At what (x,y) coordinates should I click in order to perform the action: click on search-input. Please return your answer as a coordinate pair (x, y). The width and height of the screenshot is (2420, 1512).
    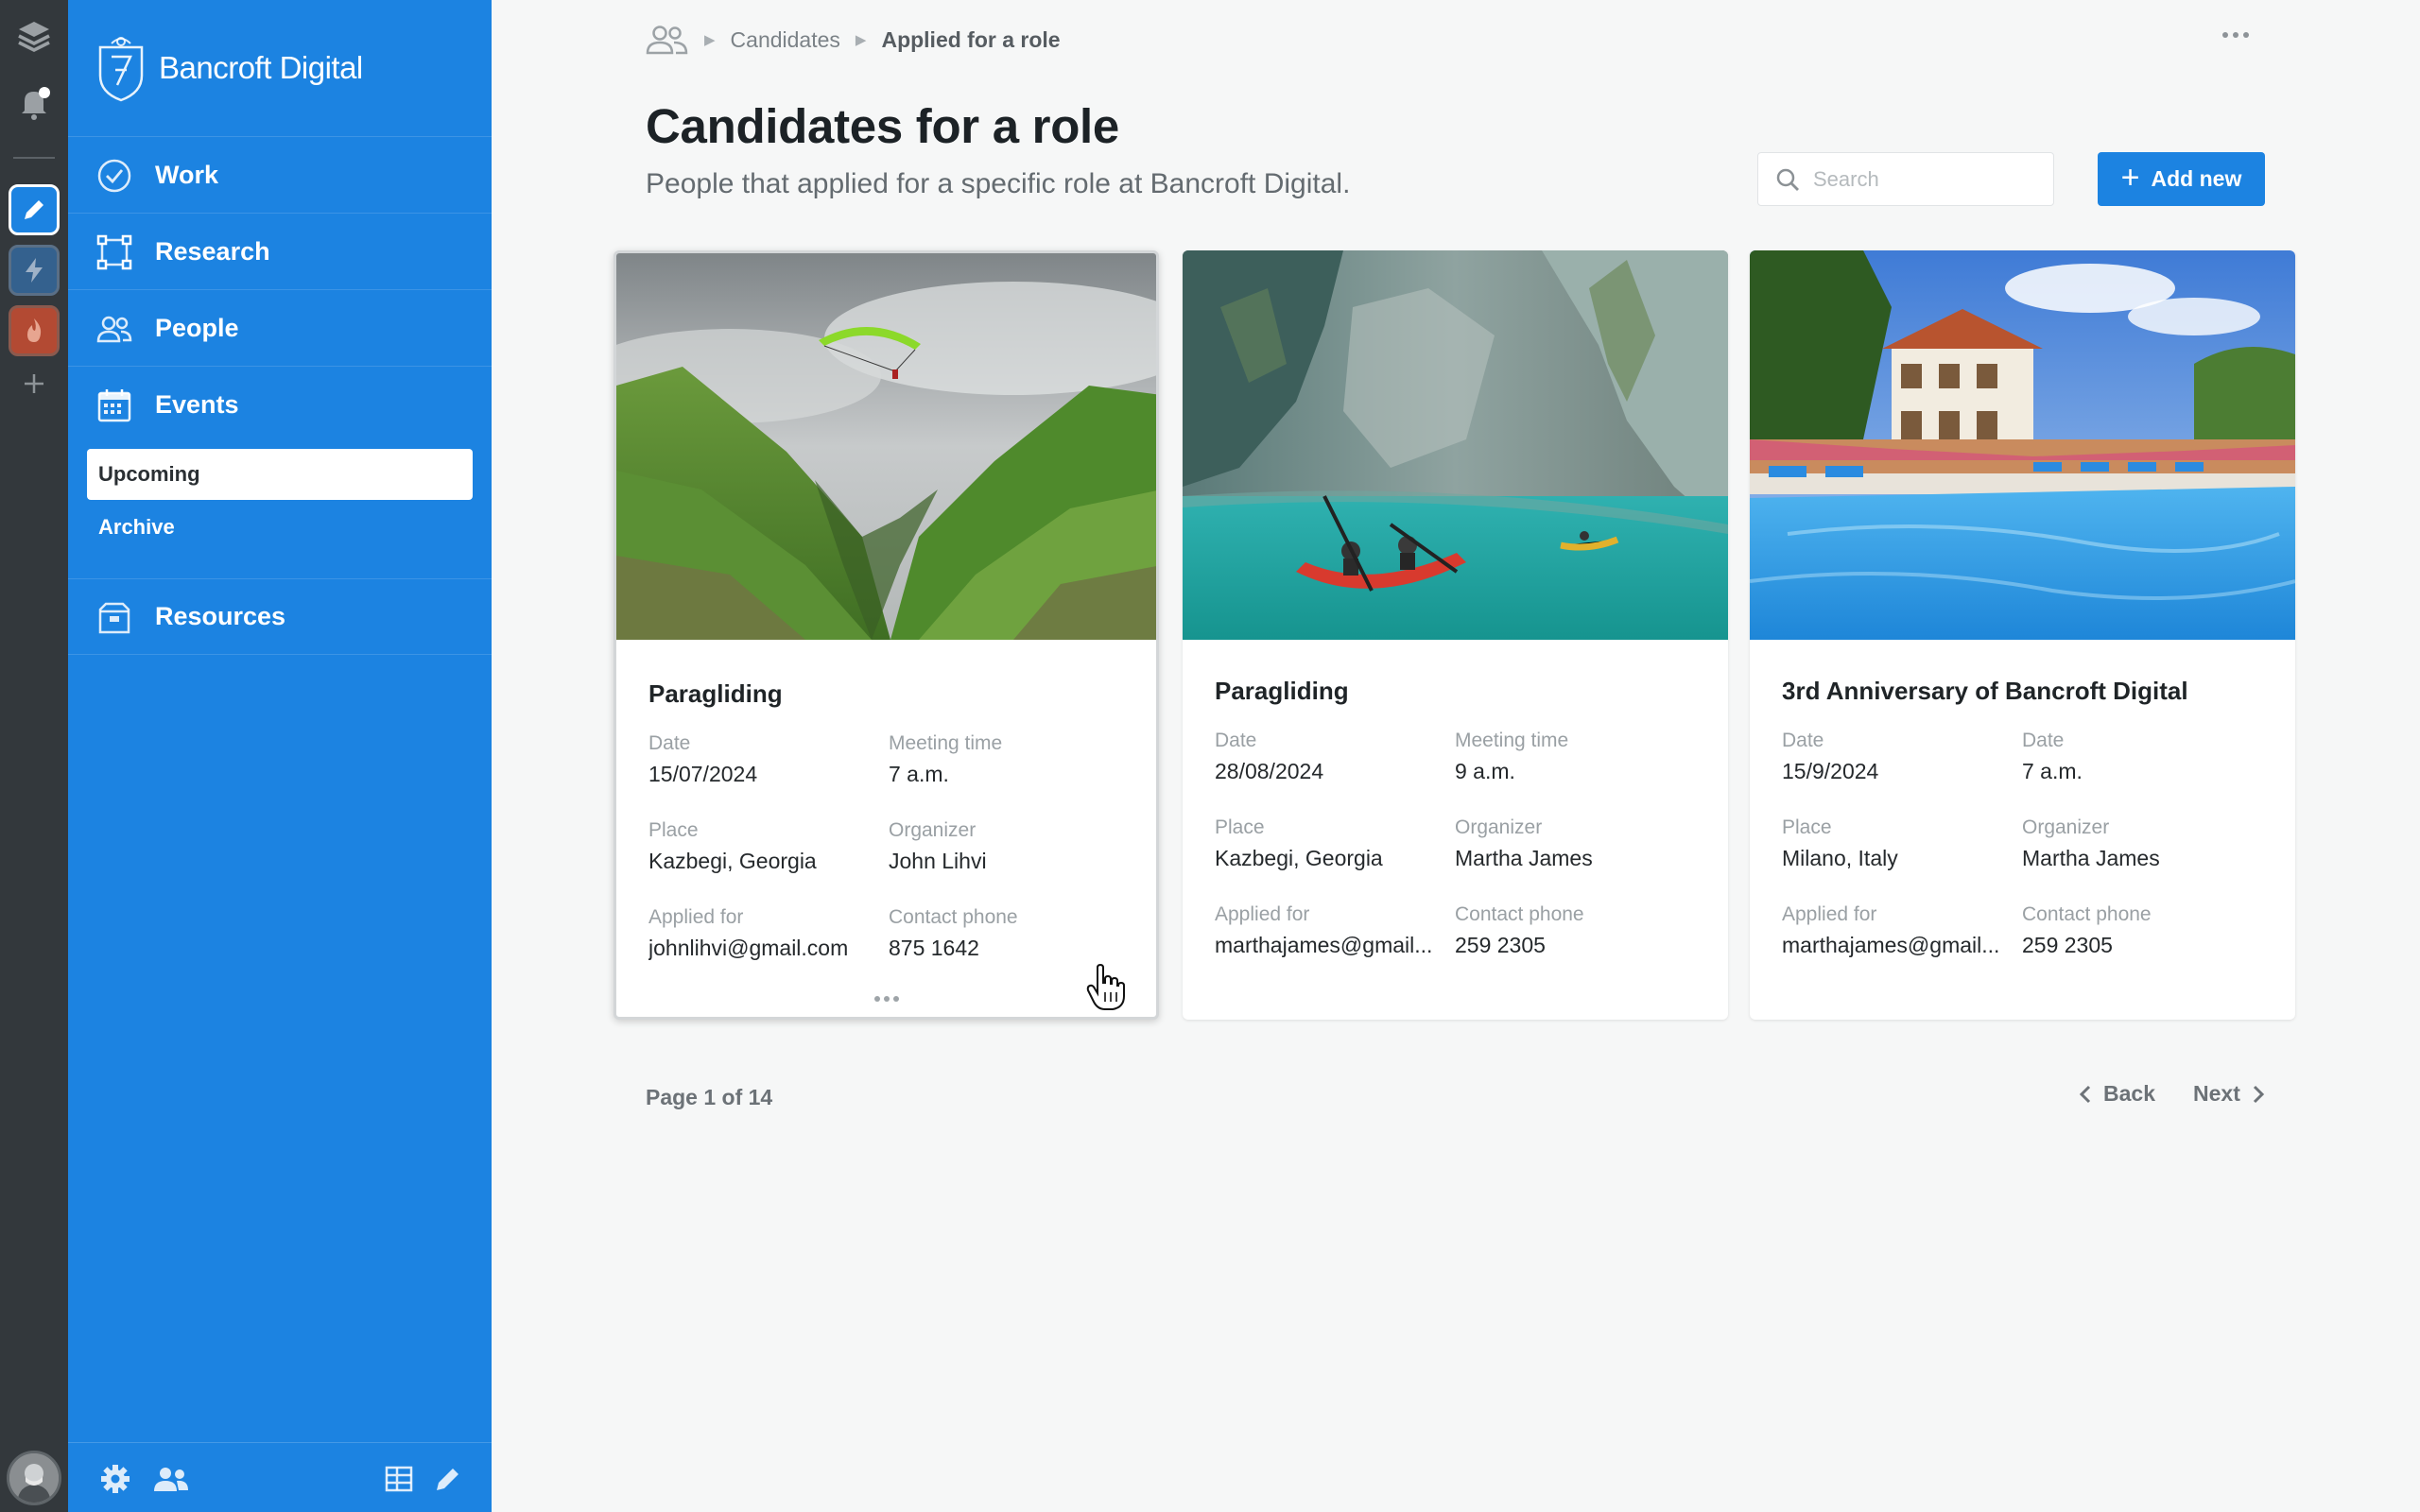
    Looking at the image, I should click on (1926, 179).